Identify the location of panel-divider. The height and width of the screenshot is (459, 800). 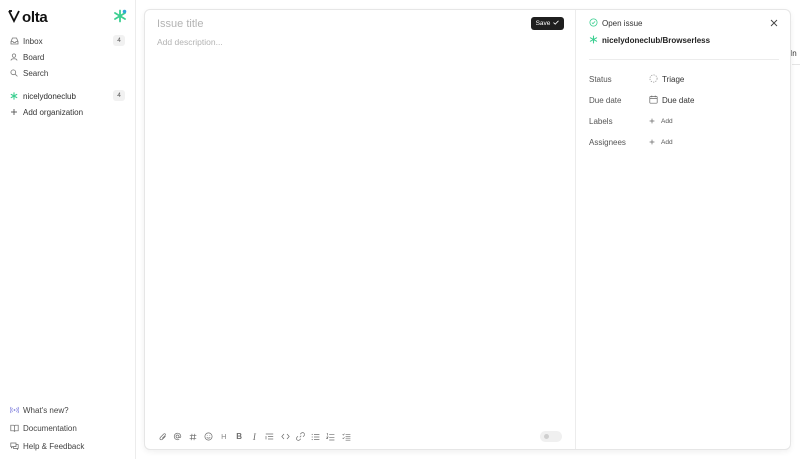
(684, 59).